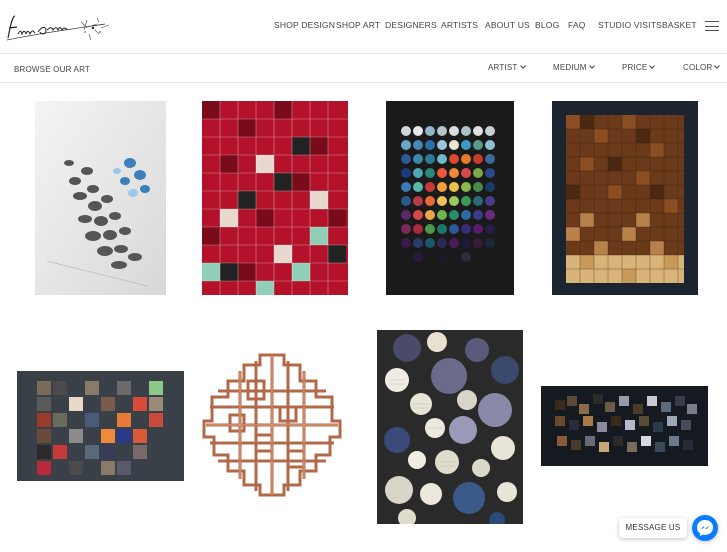 The width and height of the screenshot is (727, 552). Describe the element at coordinates (450, 198) in the screenshot. I see `art-colored-spheres` at that location.